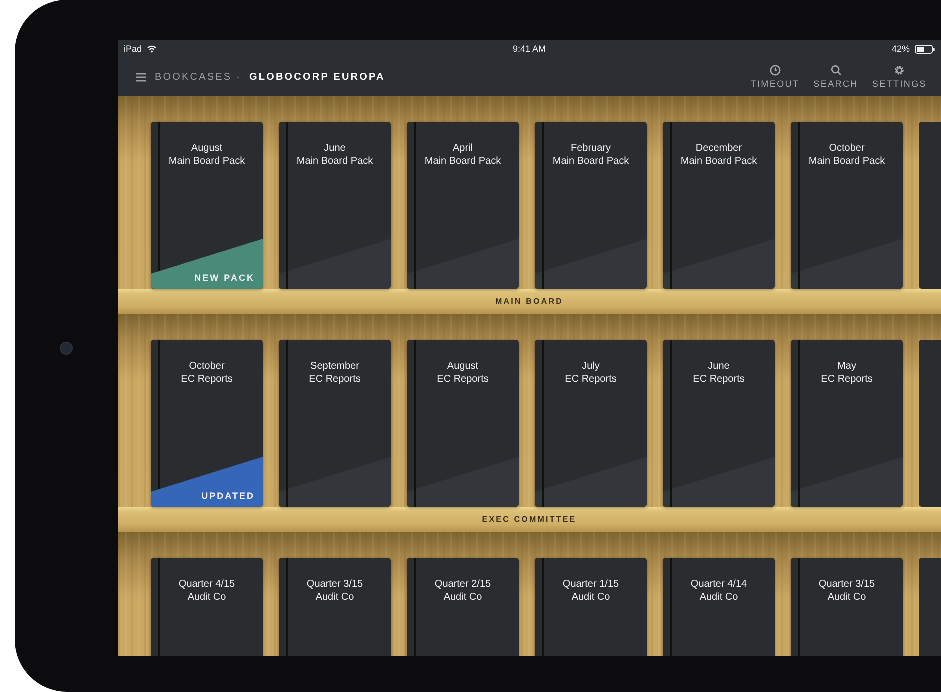 This screenshot has width=941, height=692. I want to click on camera-lens, so click(66, 348).